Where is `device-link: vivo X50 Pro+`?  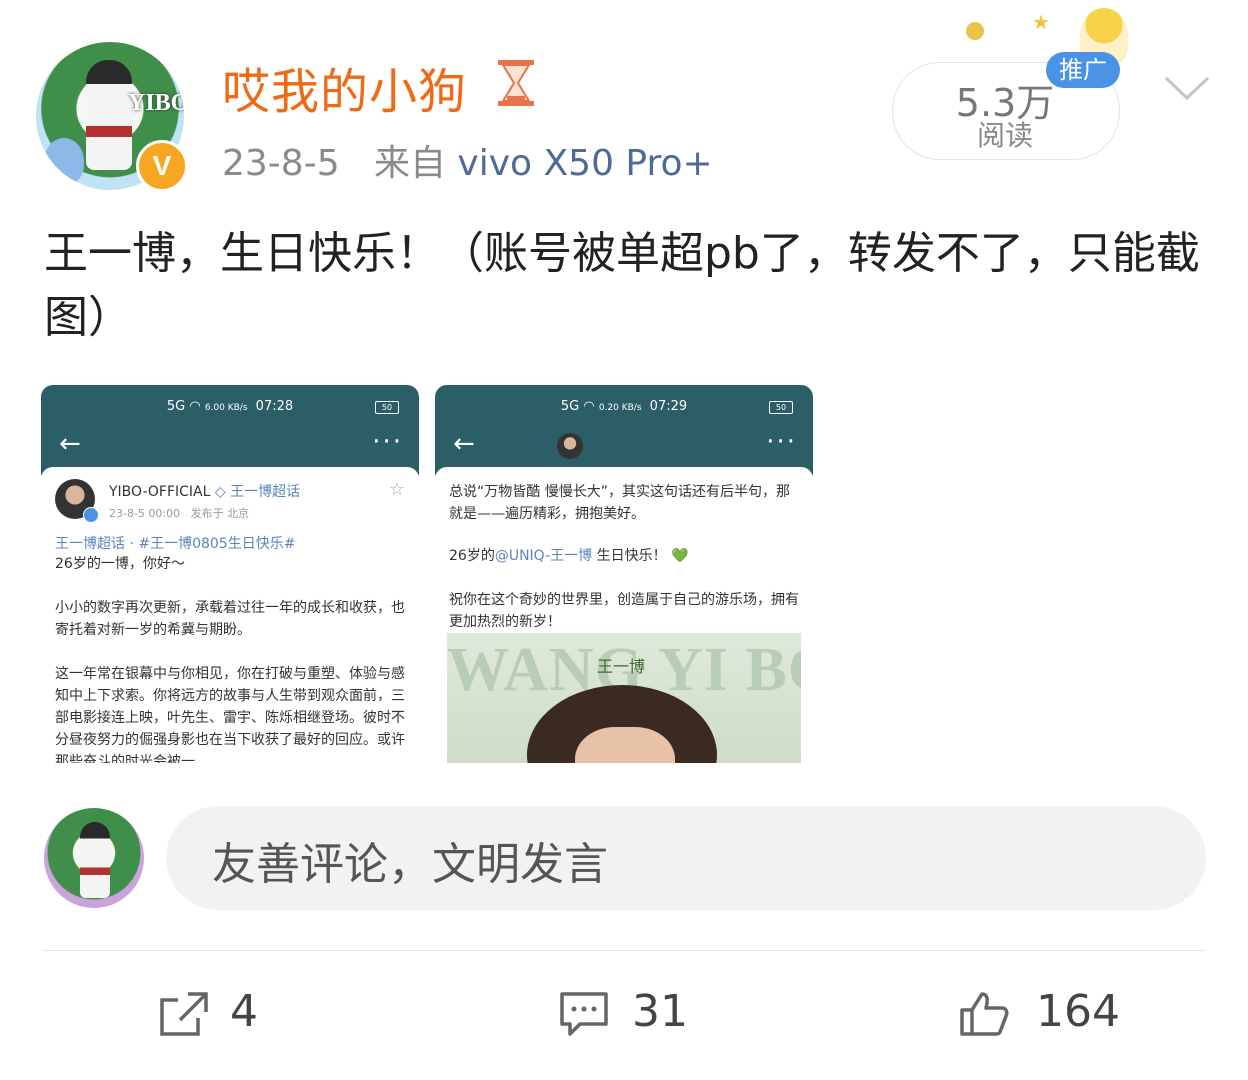 device-link: vivo X50 Pro+ is located at coordinates (584, 163).